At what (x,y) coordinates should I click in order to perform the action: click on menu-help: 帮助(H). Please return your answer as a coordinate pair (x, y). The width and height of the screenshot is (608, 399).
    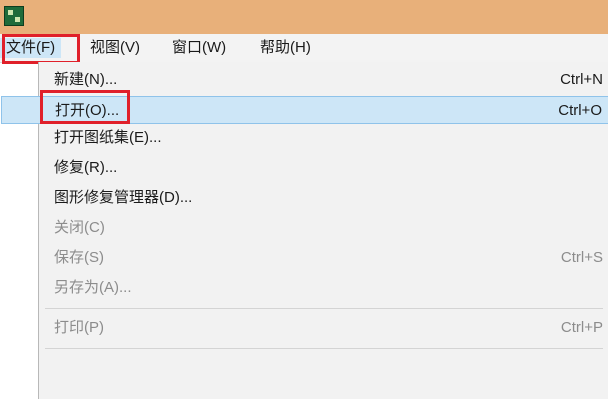
    Looking at the image, I should click on (285, 48).